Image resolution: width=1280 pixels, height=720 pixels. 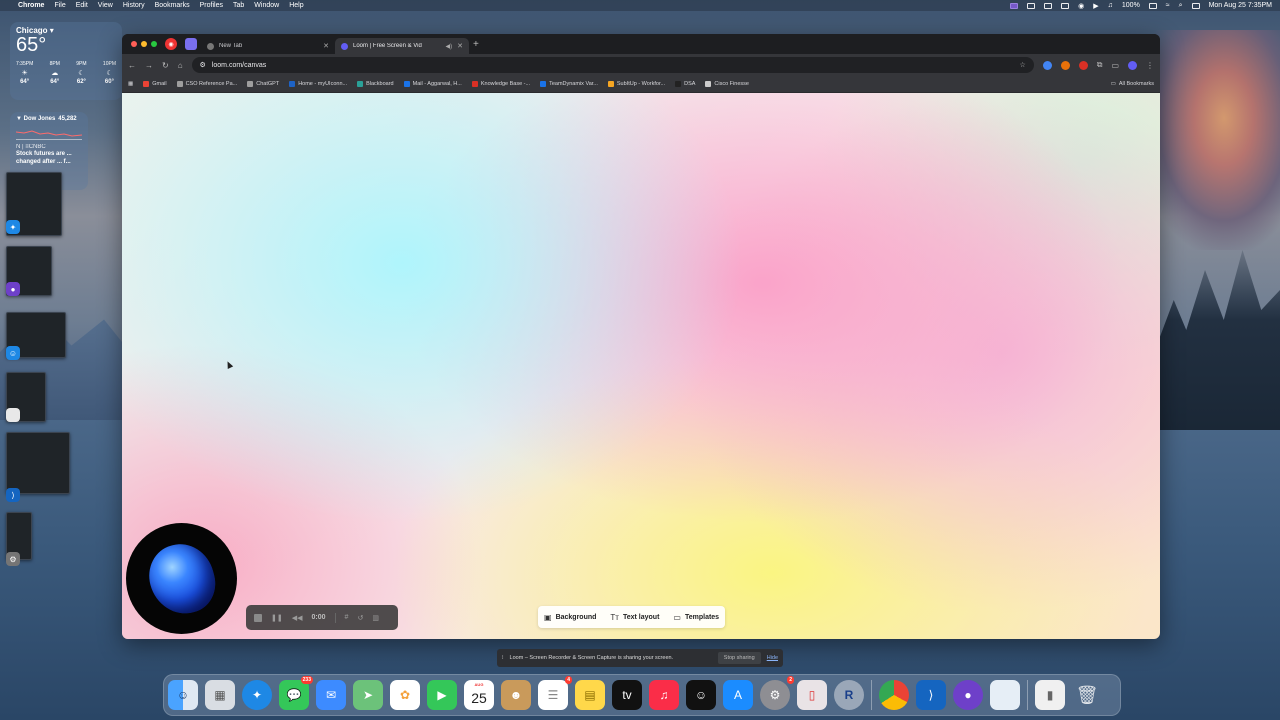 What do you see at coordinates (181, 578) in the screenshot?
I see `camera-bubble` at bounding box center [181, 578].